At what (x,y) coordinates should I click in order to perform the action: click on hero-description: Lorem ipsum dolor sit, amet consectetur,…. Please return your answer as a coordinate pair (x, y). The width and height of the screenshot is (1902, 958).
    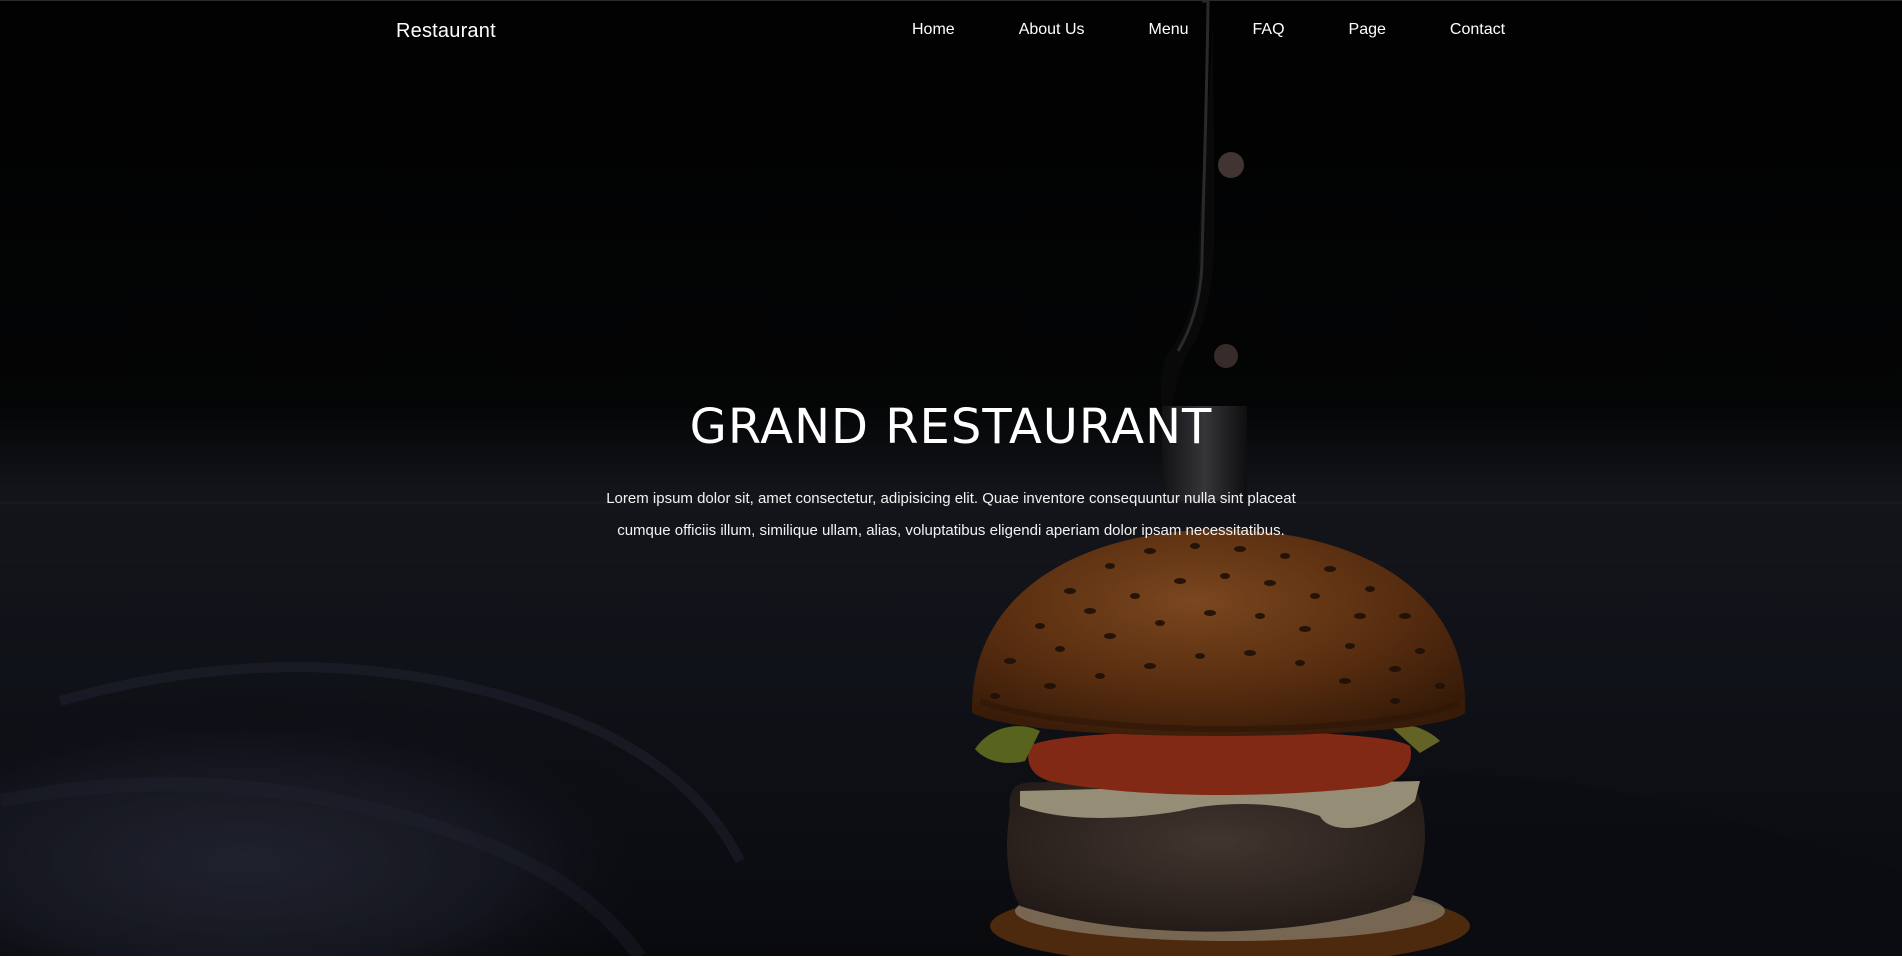
    Looking at the image, I should click on (951, 514).